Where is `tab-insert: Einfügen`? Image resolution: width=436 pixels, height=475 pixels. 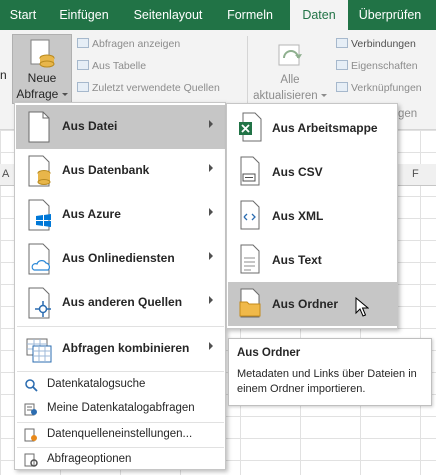 tab-insert: Einfügen is located at coordinates (84, 15).